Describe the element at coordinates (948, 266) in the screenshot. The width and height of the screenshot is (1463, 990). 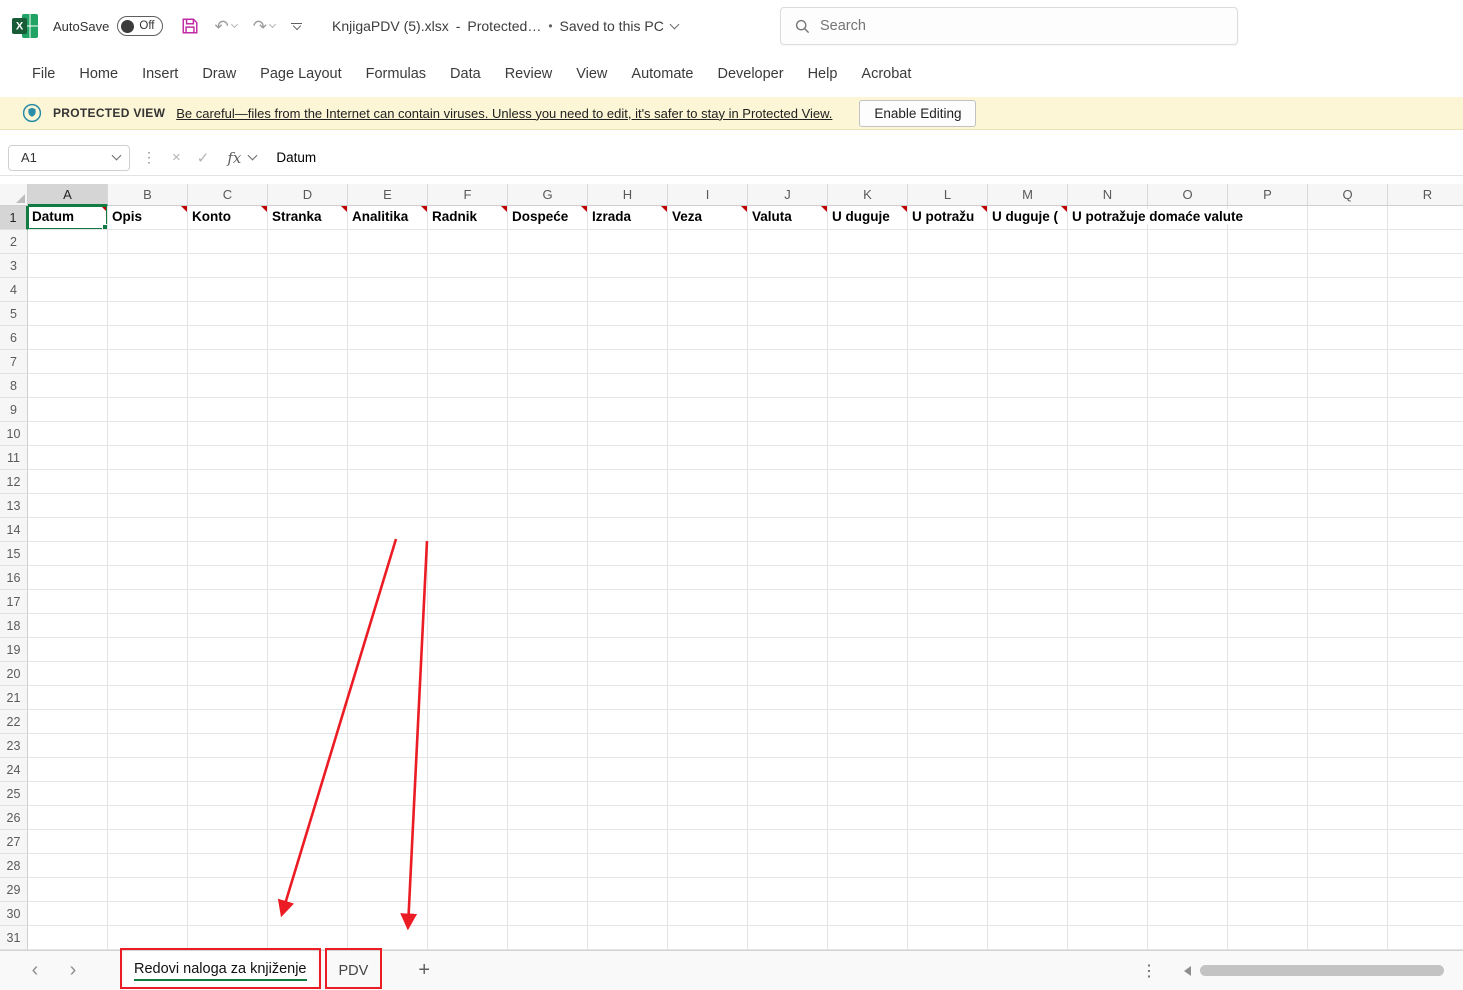
I see `cell-L3` at that location.